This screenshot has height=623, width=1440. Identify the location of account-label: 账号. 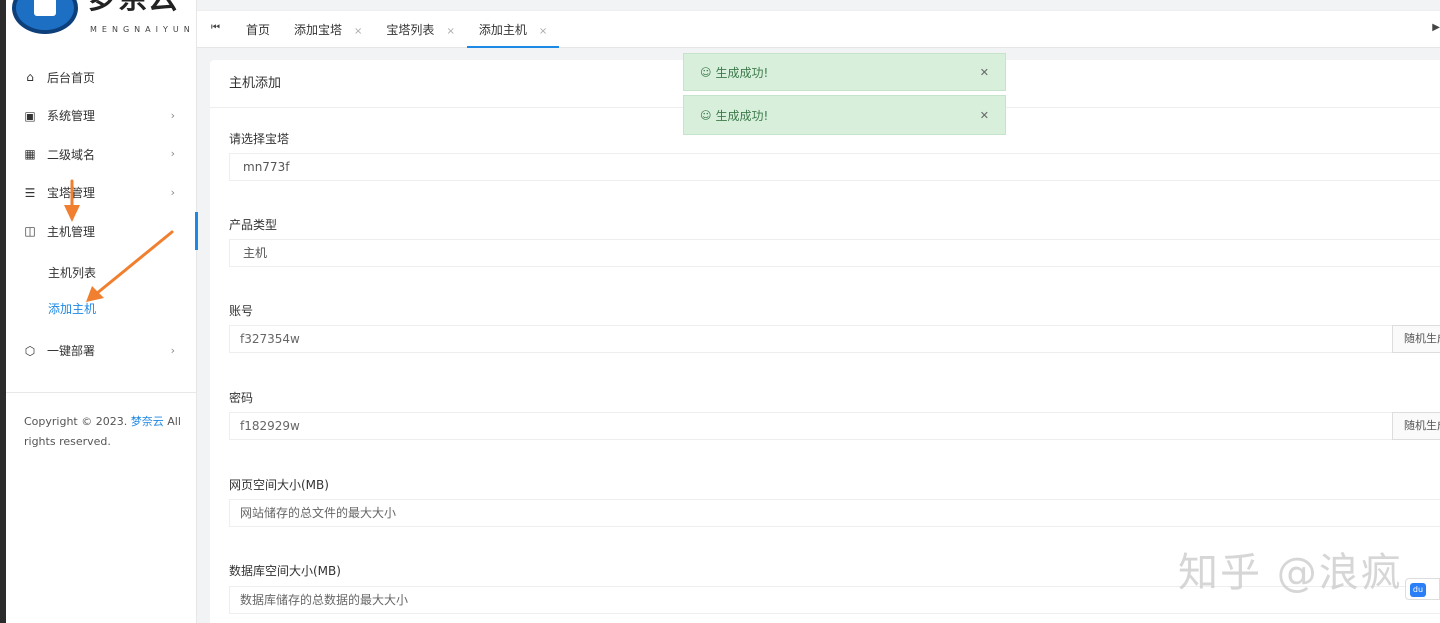
(241, 311).